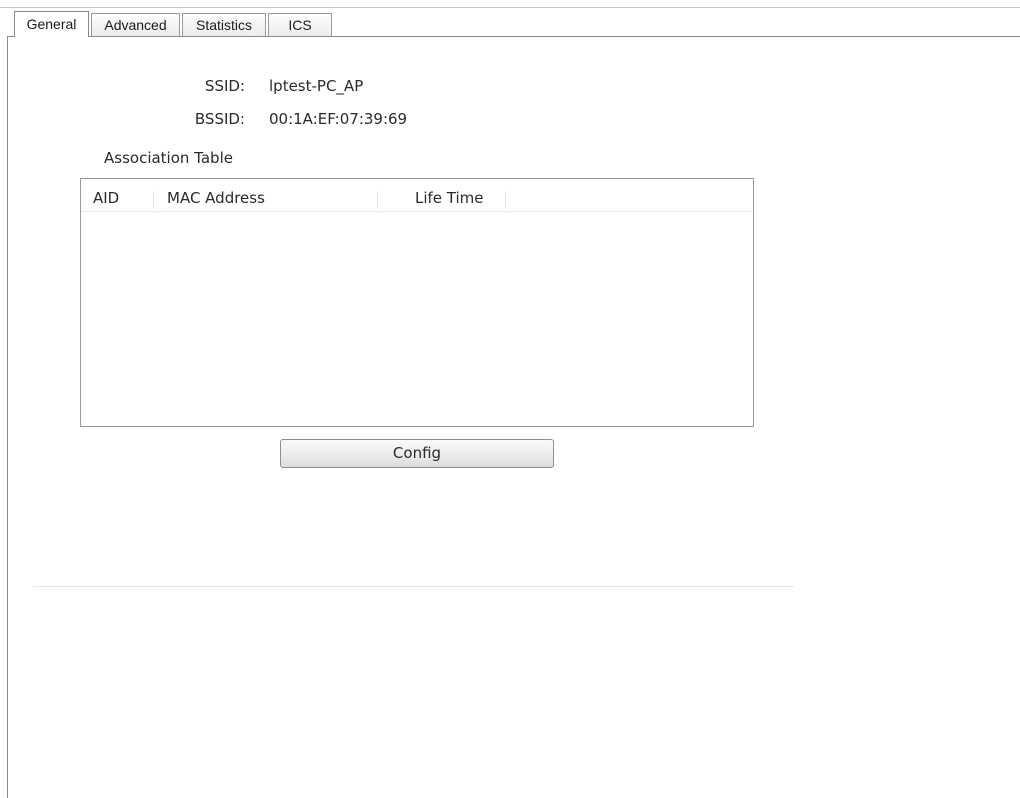 The height and width of the screenshot is (798, 1020). What do you see at coordinates (413, 586) in the screenshot?
I see `separator-line` at bounding box center [413, 586].